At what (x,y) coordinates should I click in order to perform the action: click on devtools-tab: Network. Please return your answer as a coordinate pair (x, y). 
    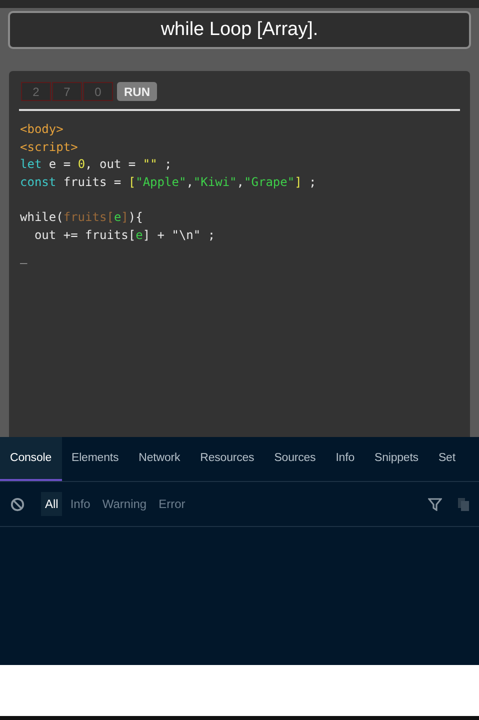
    Looking at the image, I should click on (159, 459).